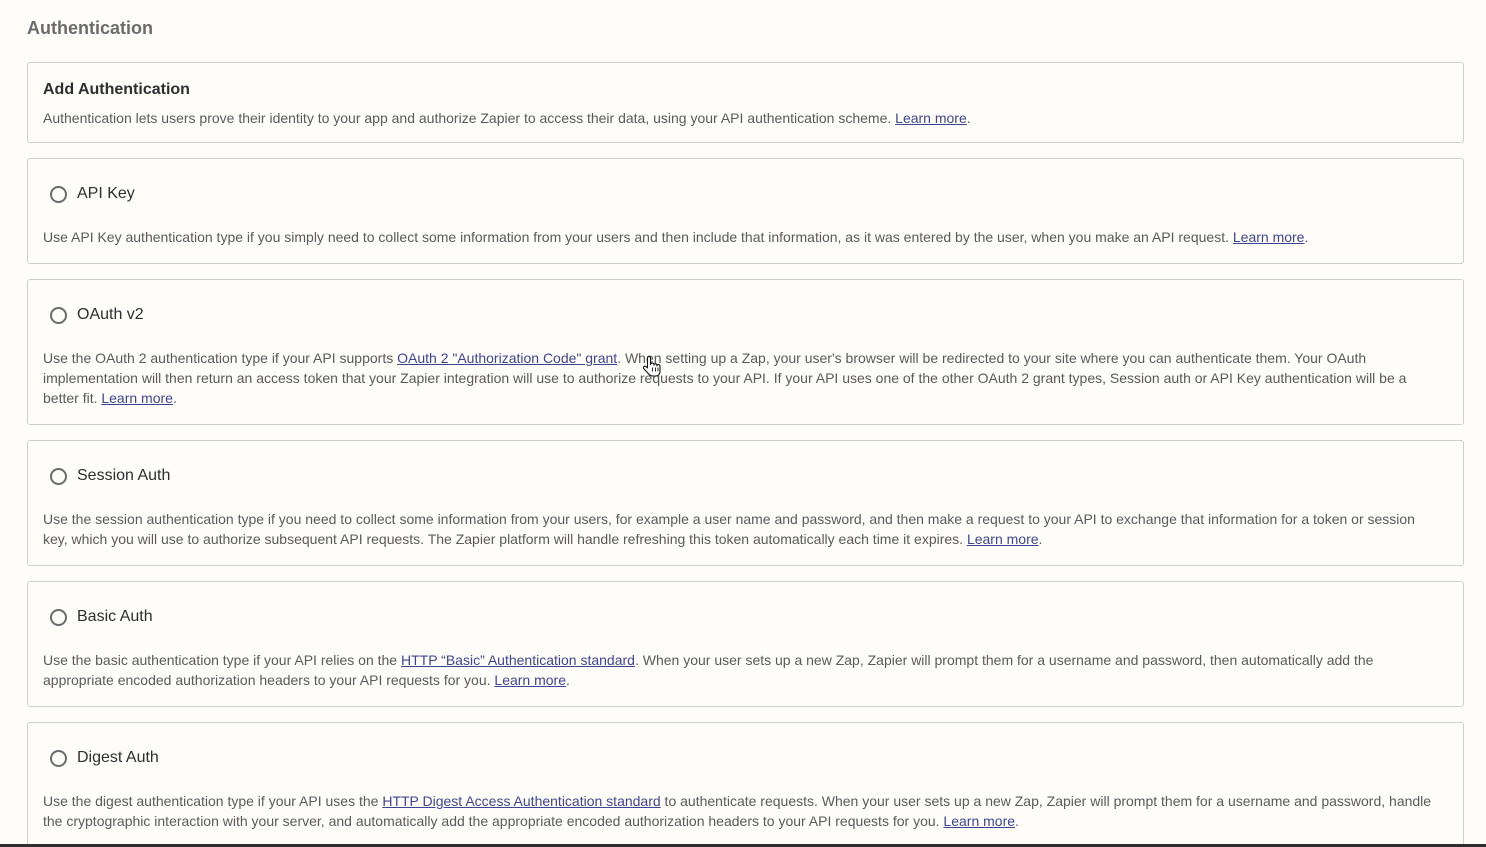 The width and height of the screenshot is (1486, 847). Describe the element at coordinates (106, 193) in the screenshot. I see `option-label: API Key` at that location.